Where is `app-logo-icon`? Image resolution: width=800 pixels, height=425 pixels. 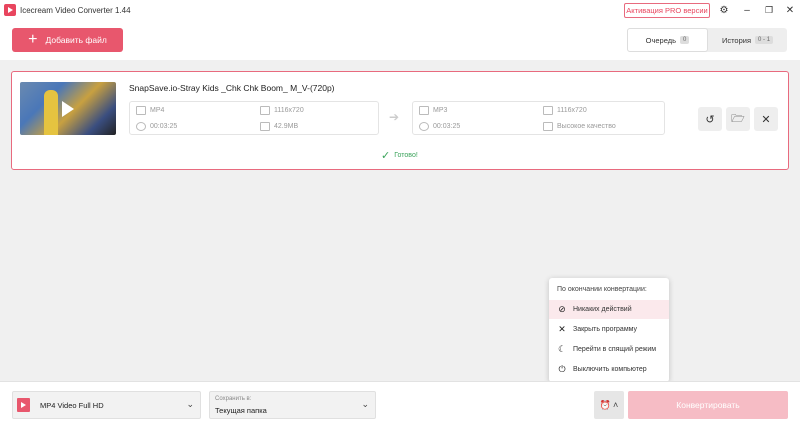 app-logo-icon is located at coordinates (10, 10).